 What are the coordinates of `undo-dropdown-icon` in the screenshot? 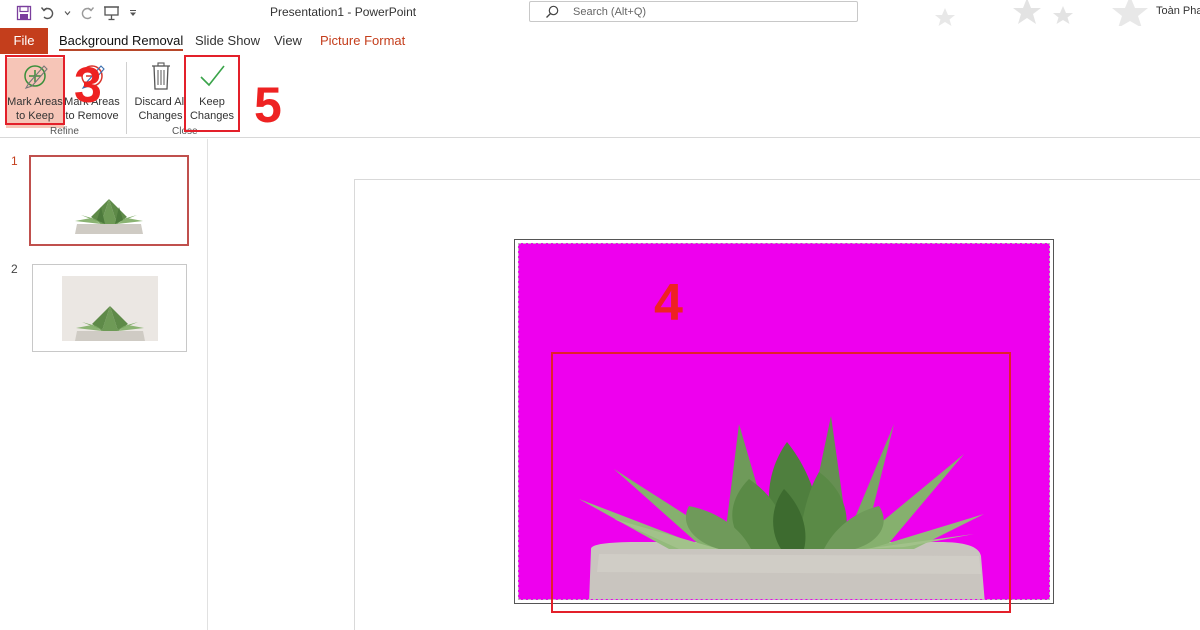 It's located at (67, 13).